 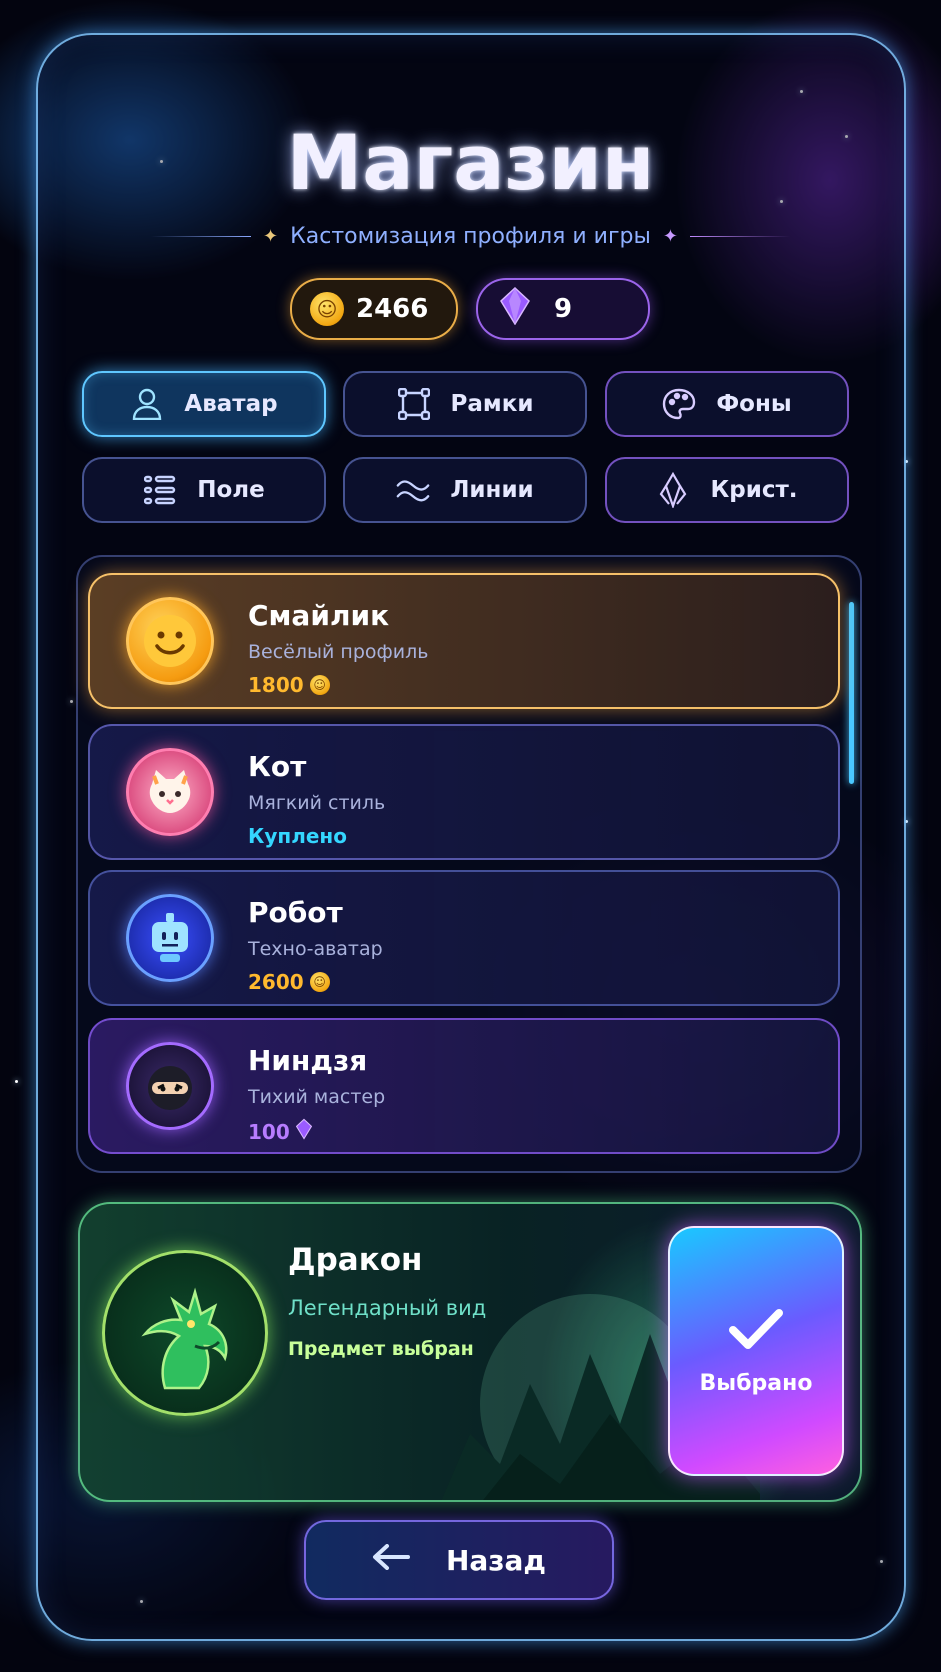 I want to click on page-title: Магазин, so click(x=470, y=162).